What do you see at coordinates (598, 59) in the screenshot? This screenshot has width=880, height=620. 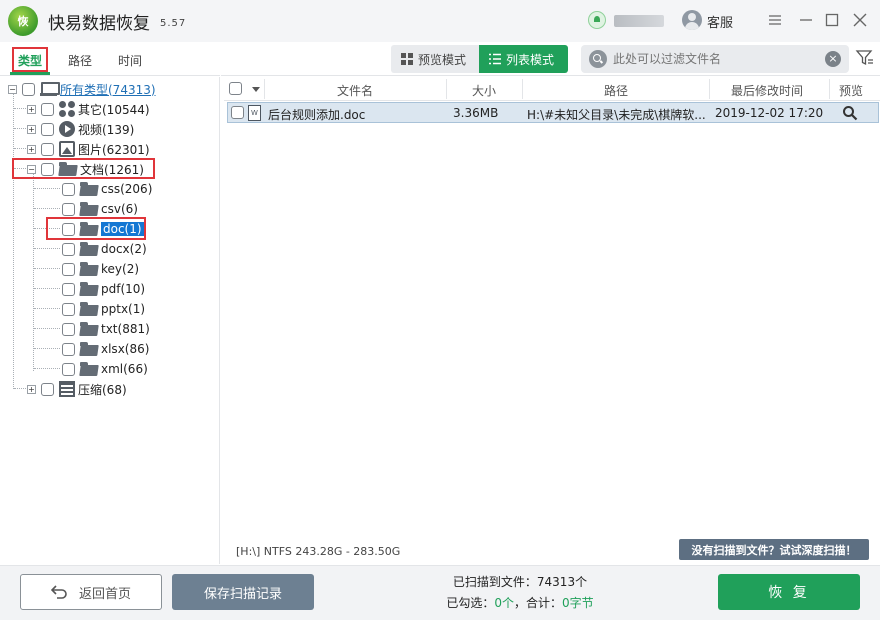 I see `search-icon` at bounding box center [598, 59].